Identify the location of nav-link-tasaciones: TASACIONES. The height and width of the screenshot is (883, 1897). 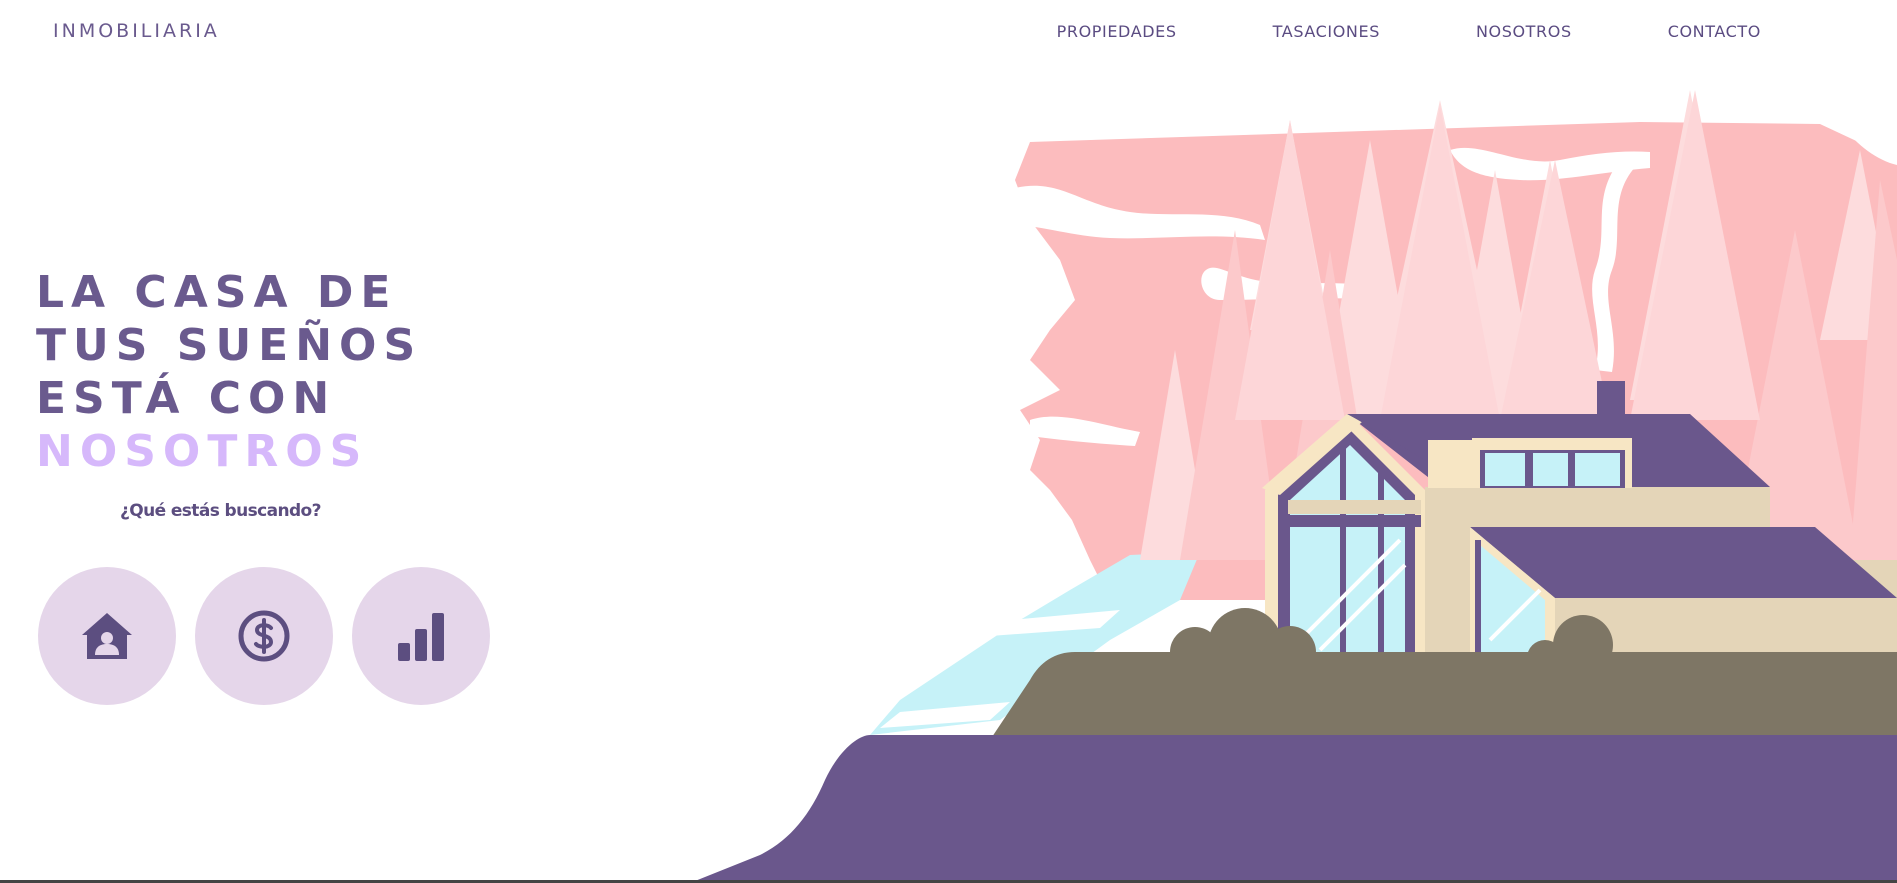
(1326, 31).